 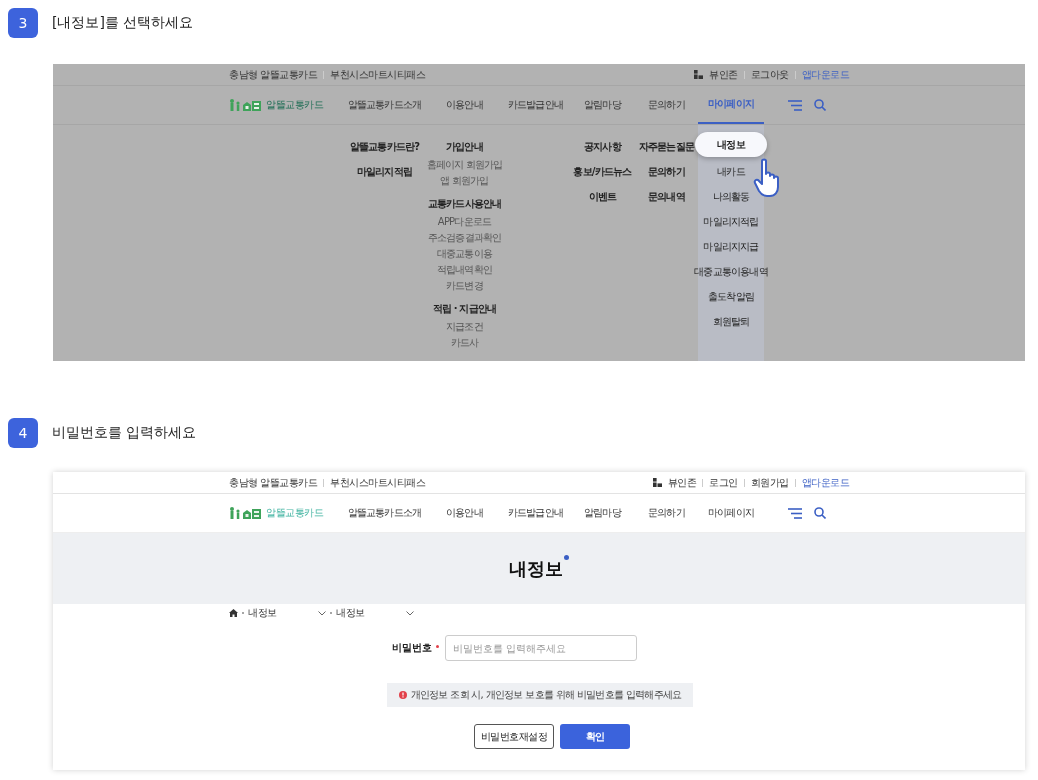 I want to click on step-instruction: [내정보]를 선택하세요, so click(x=123, y=23).